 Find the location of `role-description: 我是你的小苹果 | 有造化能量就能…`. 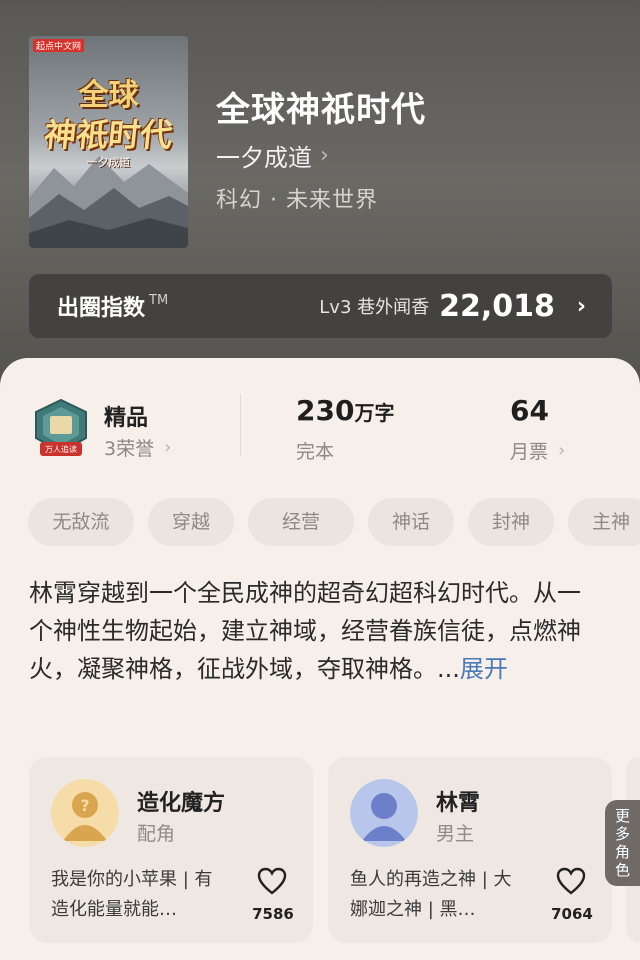

role-description: 我是你的小苹果 | 有造化能量就能… is located at coordinates (132, 894).